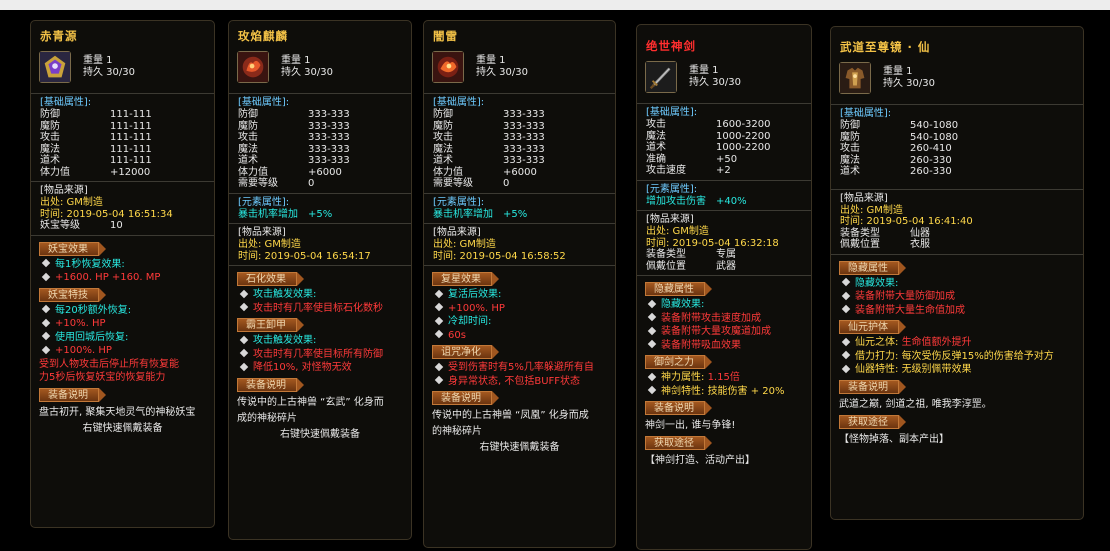 Image resolution: width=1110 pixels, height=551 pixels. I want to click on element-attributes: [元素属性]: 增加攻击伤害 +40%, so click(724, 195).